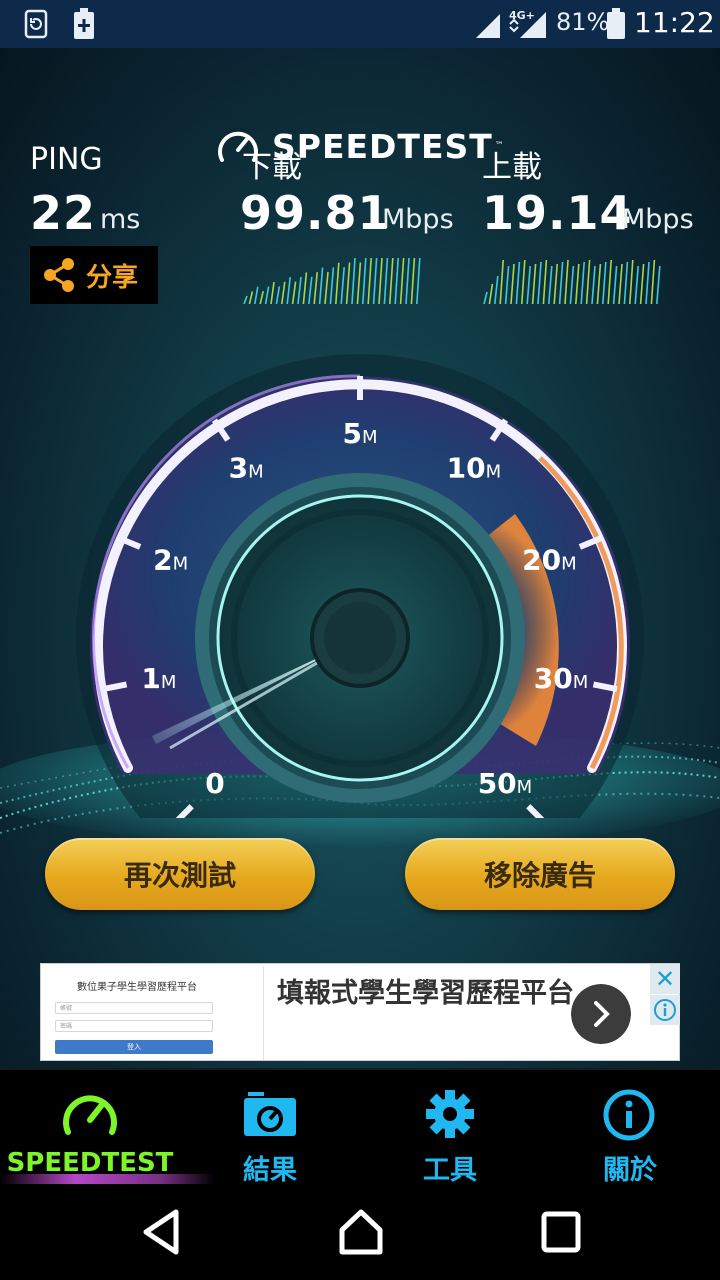 This screenshot has height=1280, width=720. I want to click on ad-close-icon: ✕, so click(665, 979).